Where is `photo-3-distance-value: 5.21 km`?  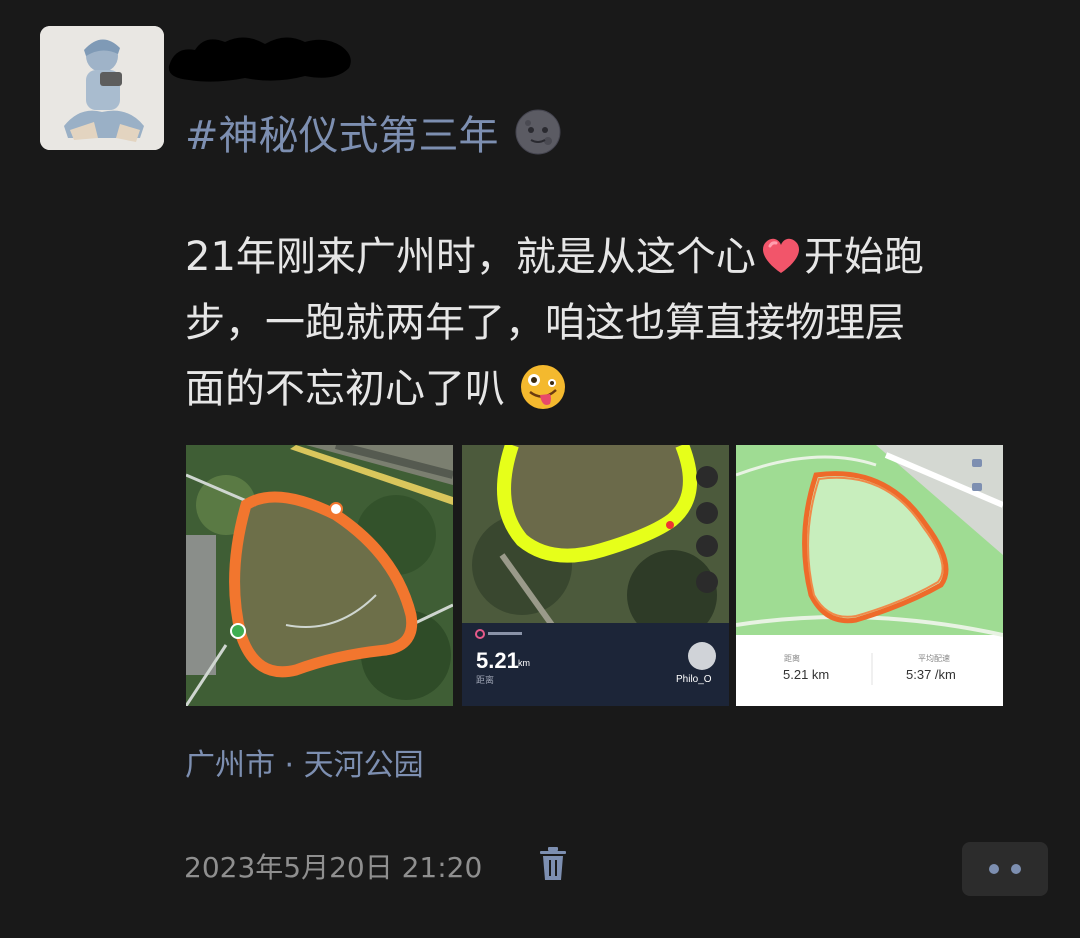 photo-3-distance-value: 5.21 km is located at coordinates (806, 674).